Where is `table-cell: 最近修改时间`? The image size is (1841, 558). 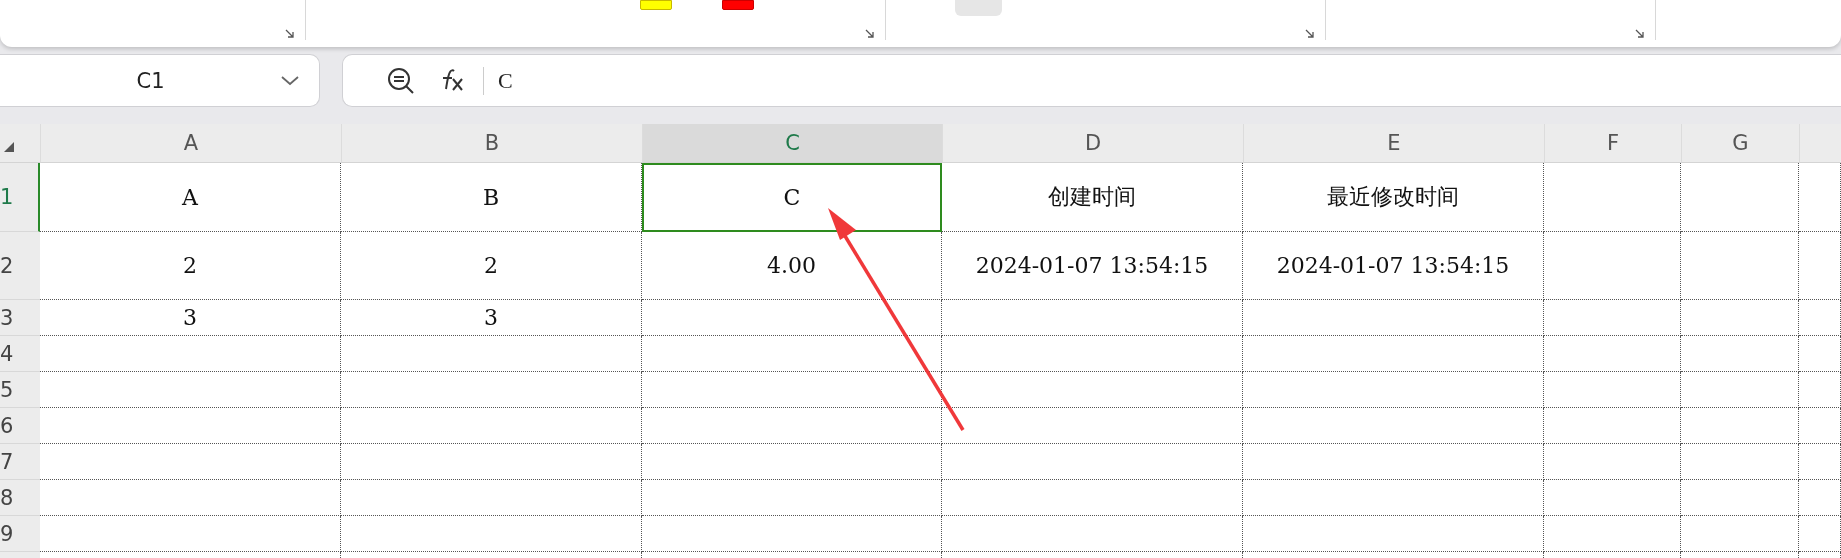 table-cell: 最近修改时间 is located at coordinates (1393, 197).